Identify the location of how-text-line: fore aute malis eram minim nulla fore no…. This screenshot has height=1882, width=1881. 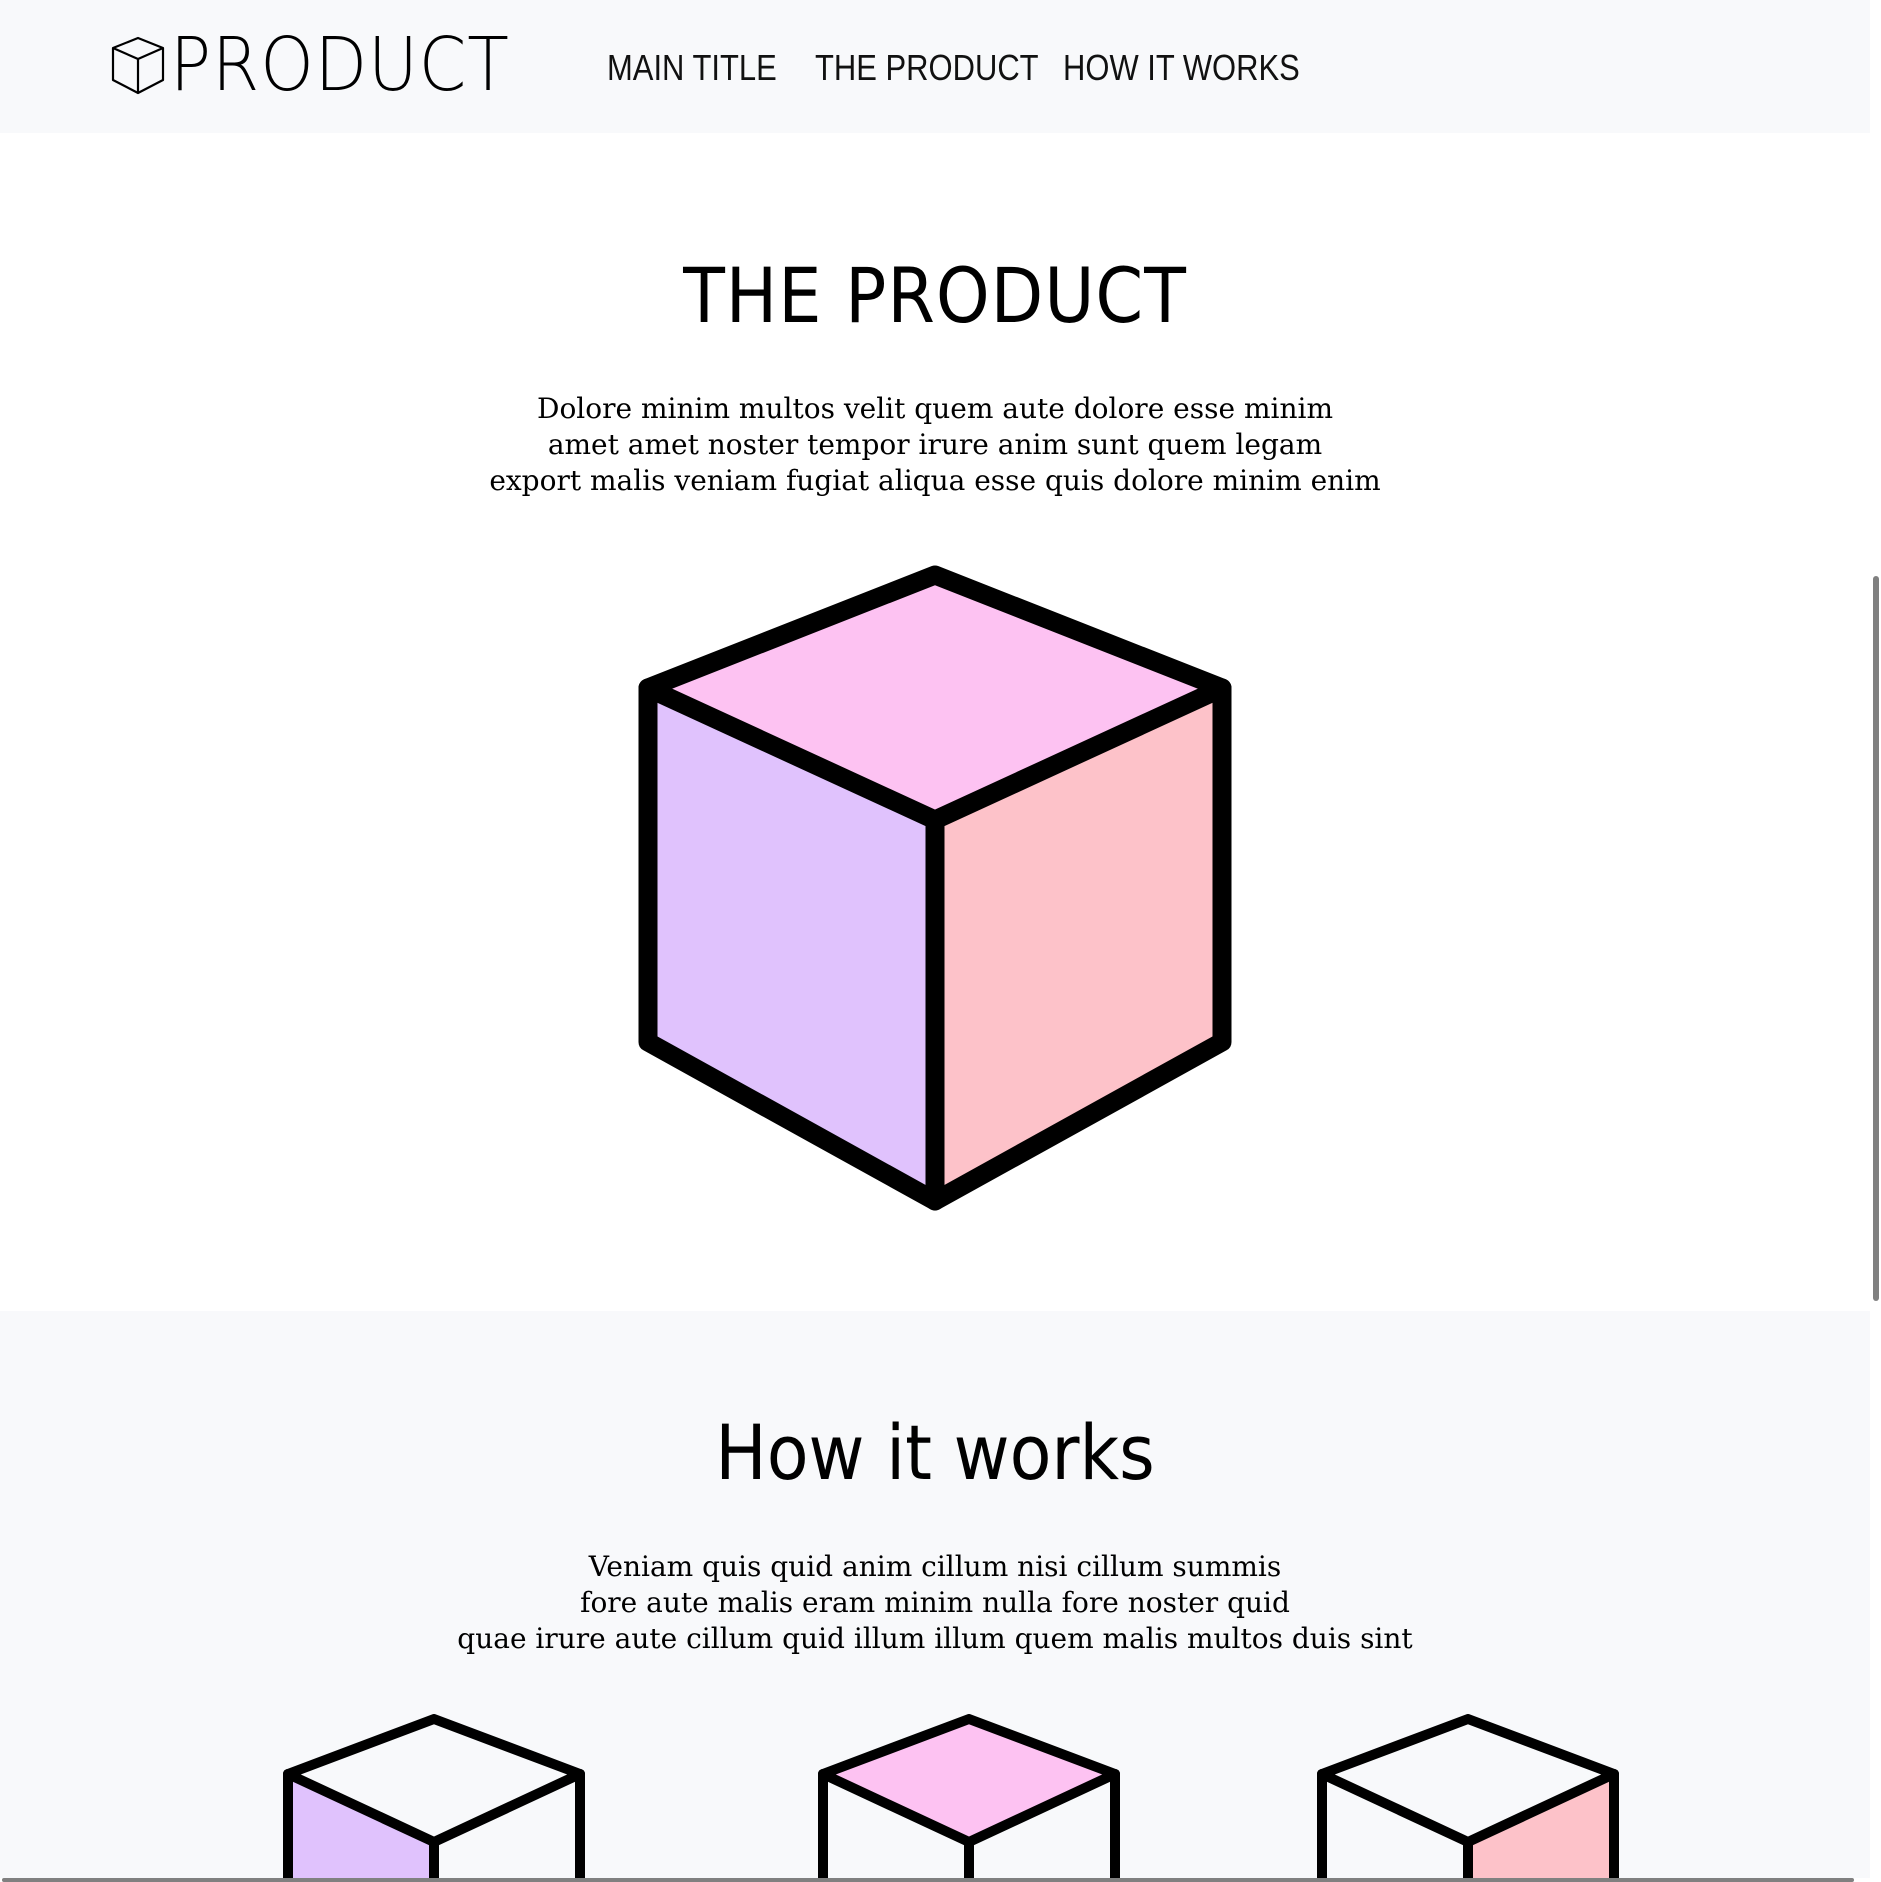
(935, 1602).